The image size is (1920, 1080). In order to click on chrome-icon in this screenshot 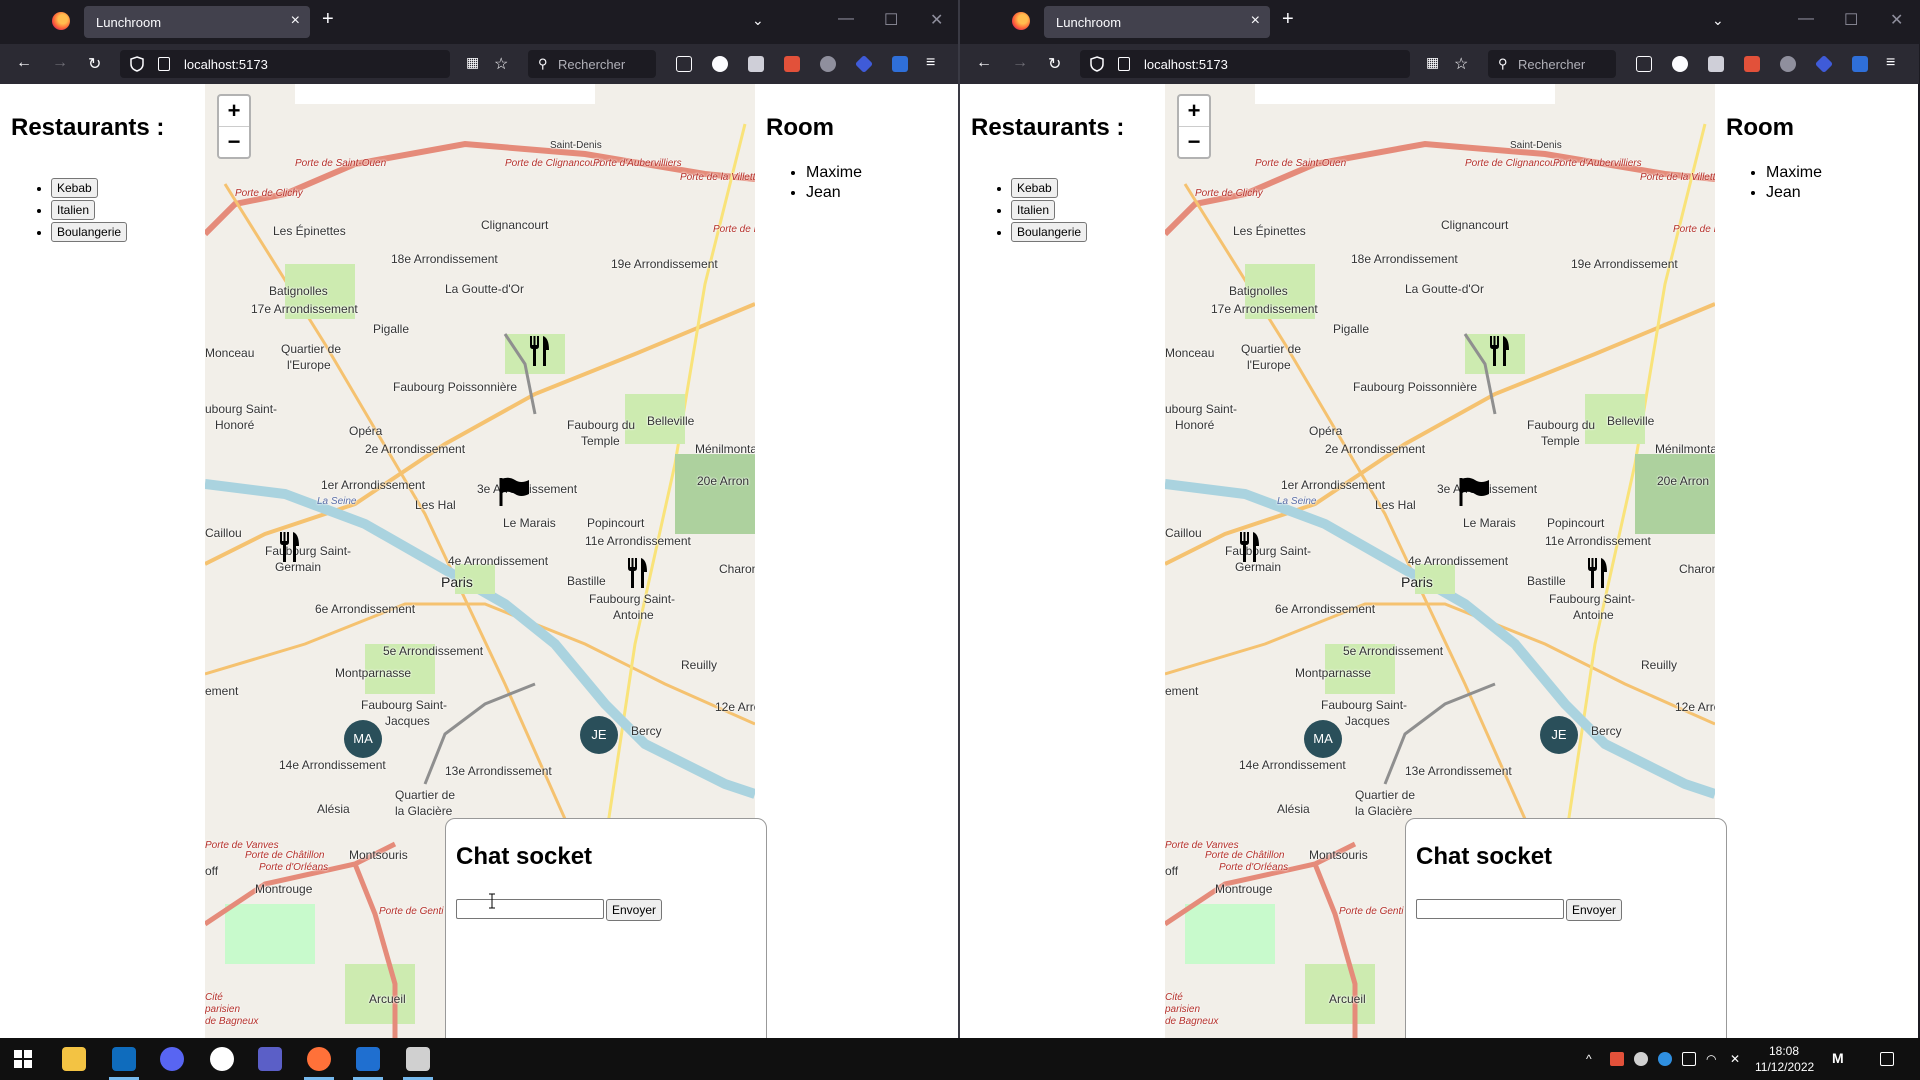, I will do `click(222, 1059)`.